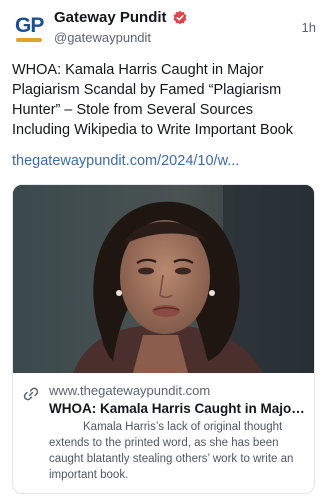 The height and width of the screenshot is (500, 328). Describe the element at coordinates (180, 18) in the screenshot. I see `verified-badge-icon` at that location.